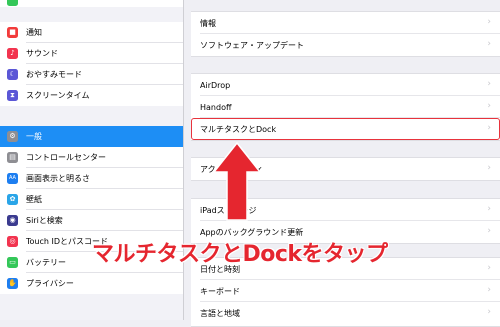 The image size is (500, 327). What do you see at coordinates (12, 3) in the screenshot?
I see `green-icon` at bounding box center [12, 3].